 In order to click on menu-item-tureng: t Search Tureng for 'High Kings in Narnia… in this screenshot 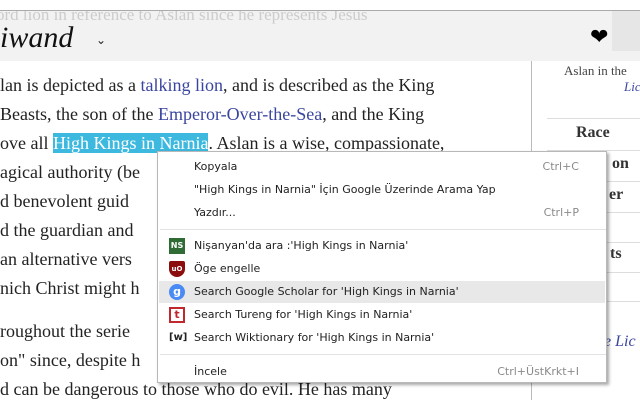, I will do `click(382, 315)`.